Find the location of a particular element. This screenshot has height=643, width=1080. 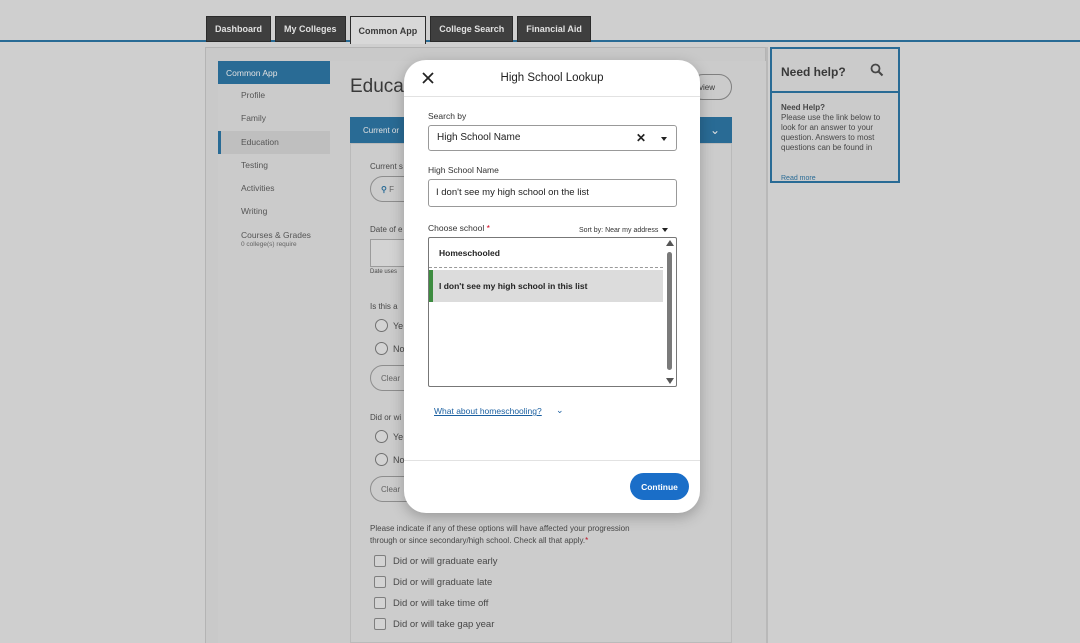

sort-dropdown-label: Sort by: Near my address is located at coordinates (619, 230).